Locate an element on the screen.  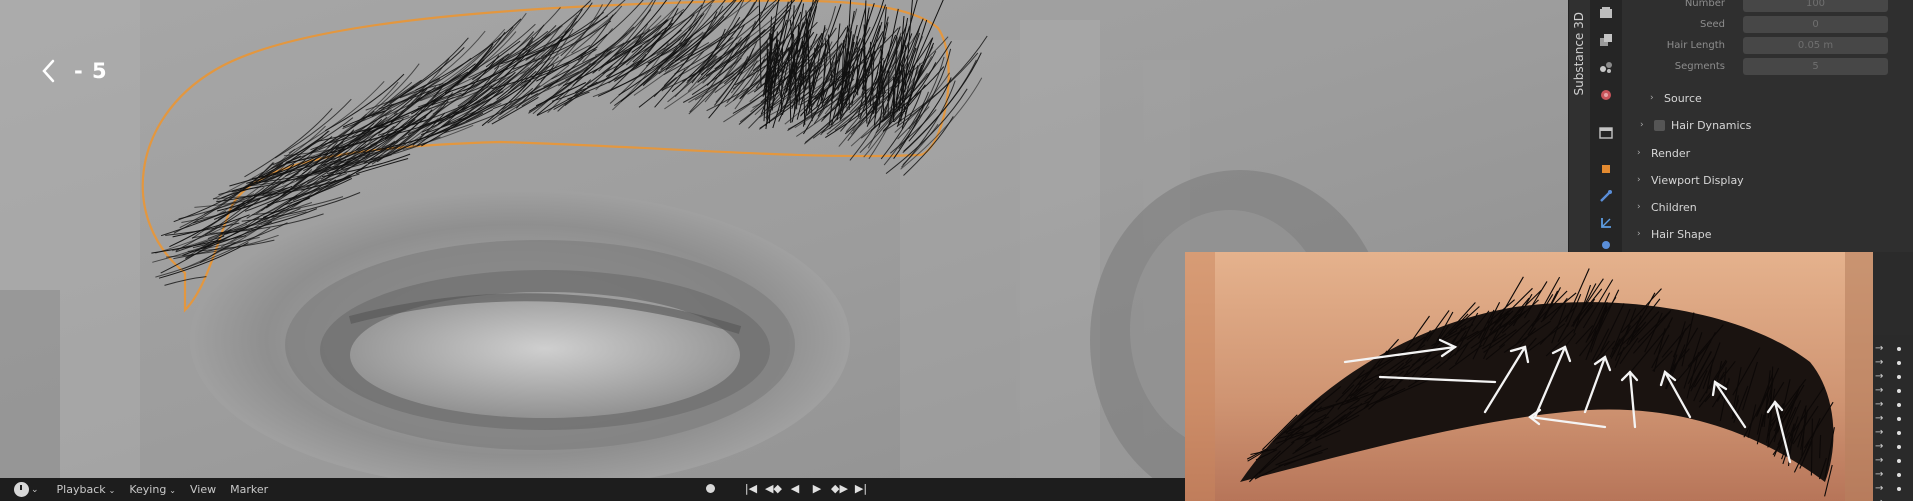
object-icon is located at coordinates (1606, 169).